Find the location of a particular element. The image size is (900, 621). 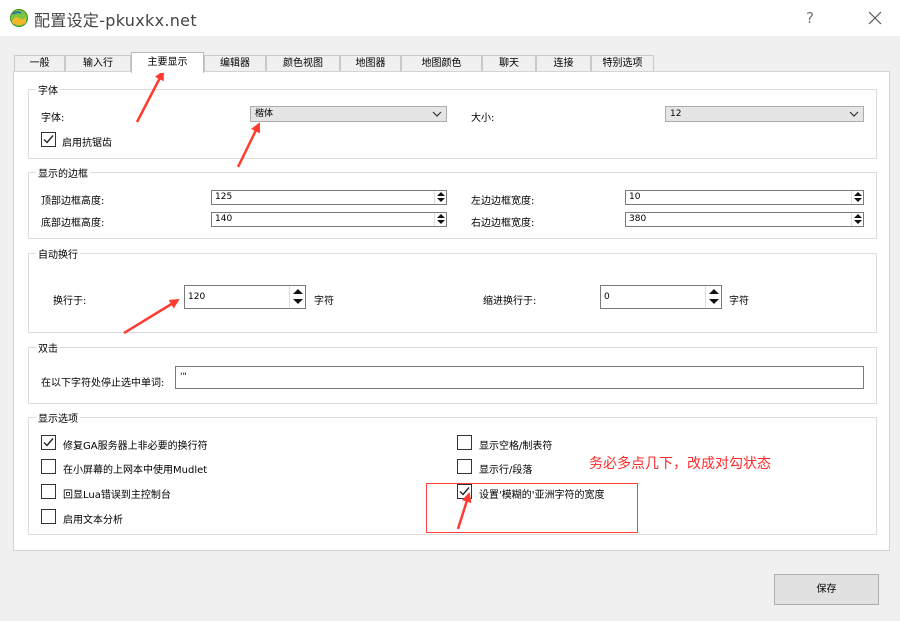

tab-general: 一般 is located at coordinates (39, 63).